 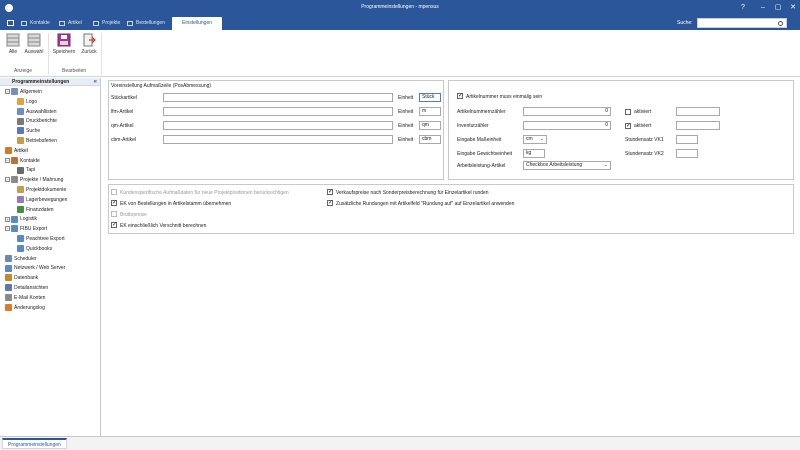 I want to click on option-checkbox, so click(x=114, y=192).